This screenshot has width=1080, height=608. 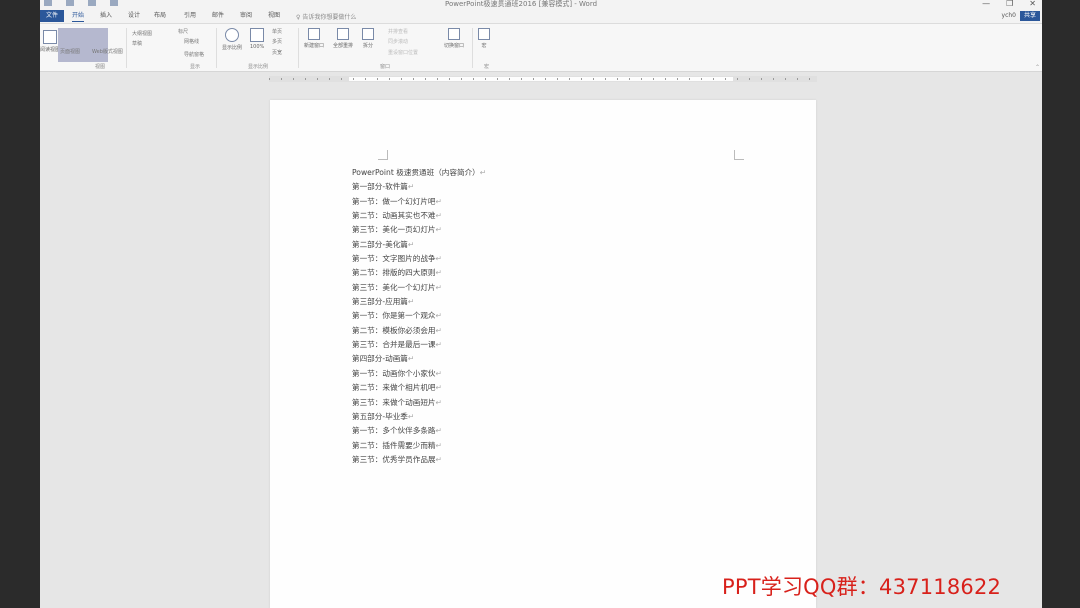 I want to click on doc-title-line: PowerPoint 极速贯通班（内容简介）↵, so click(x=419, y=172).